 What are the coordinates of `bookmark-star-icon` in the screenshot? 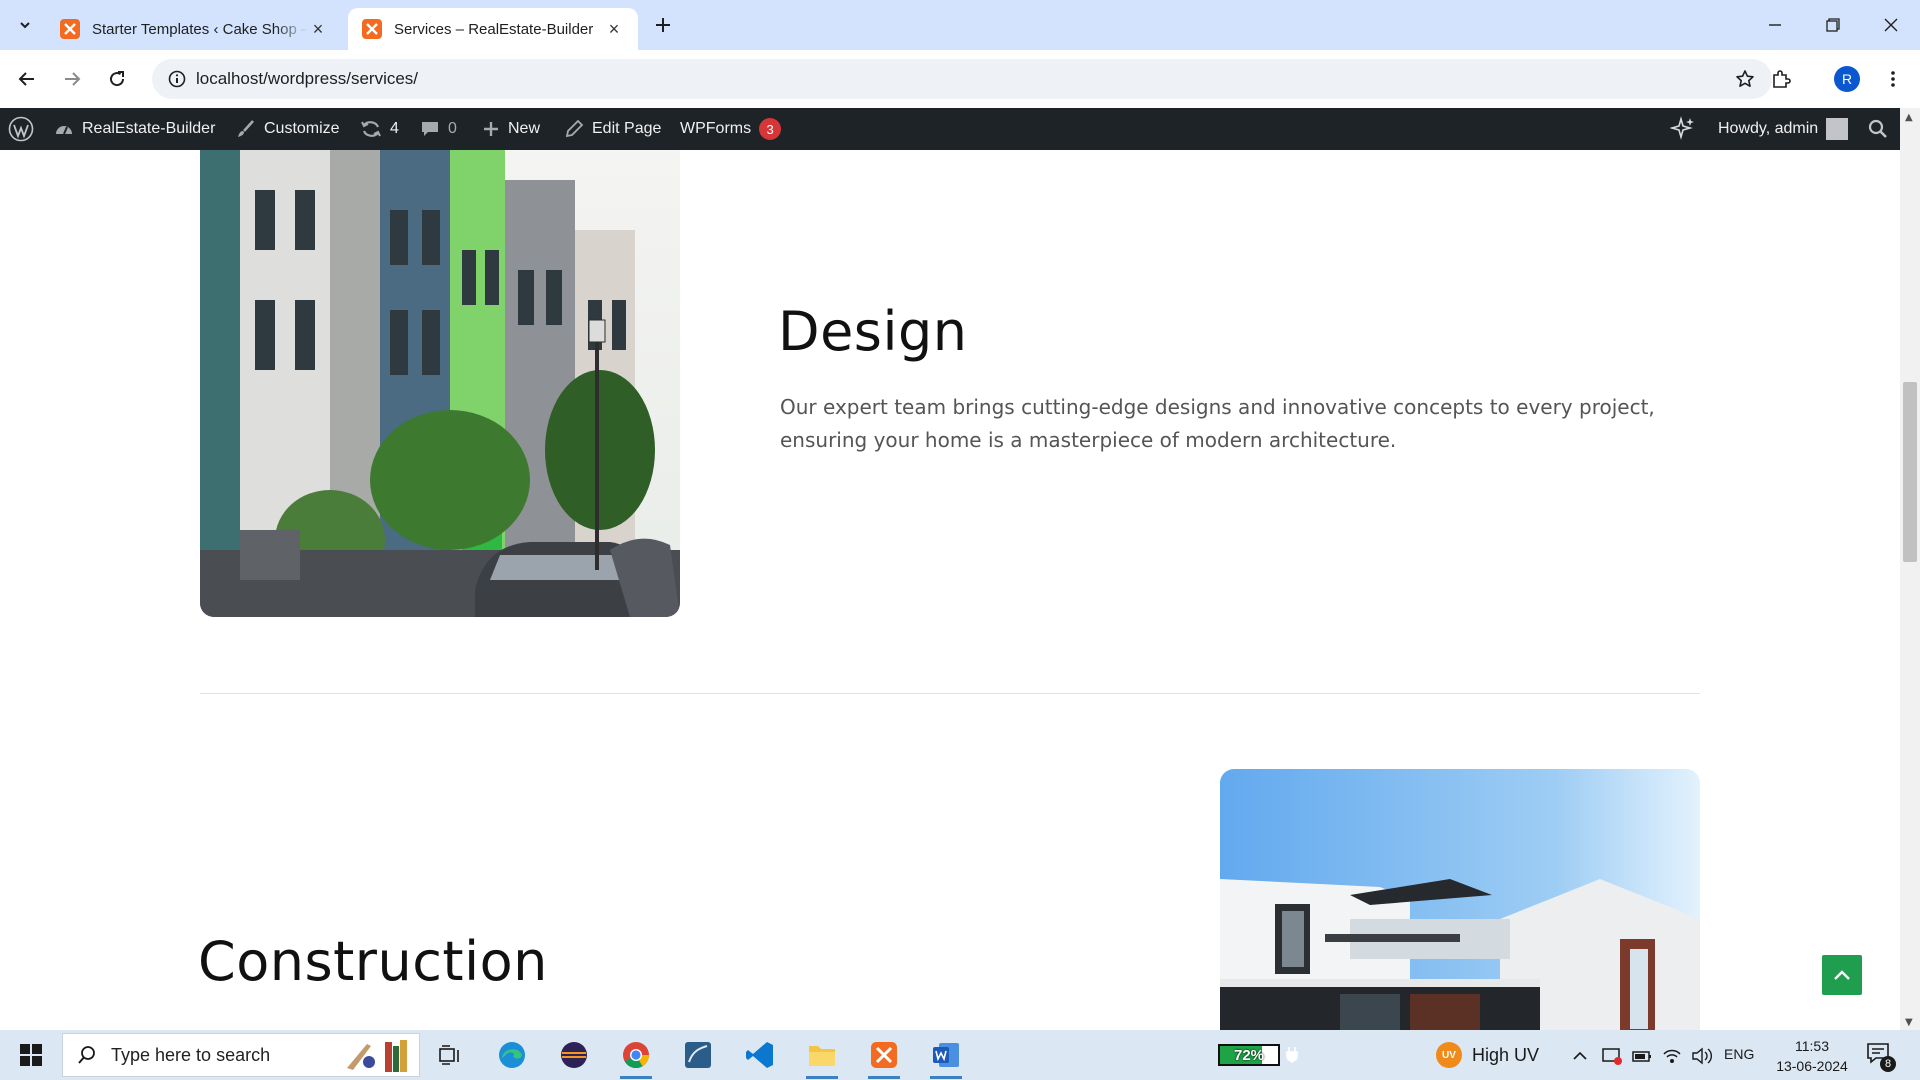 It's located at (1745, 79).